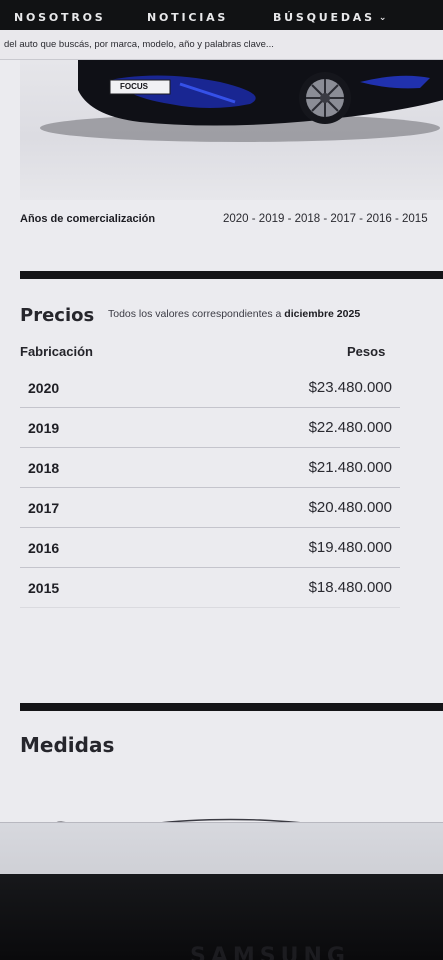  I want to click on bottom-bar, so click(221, 848).